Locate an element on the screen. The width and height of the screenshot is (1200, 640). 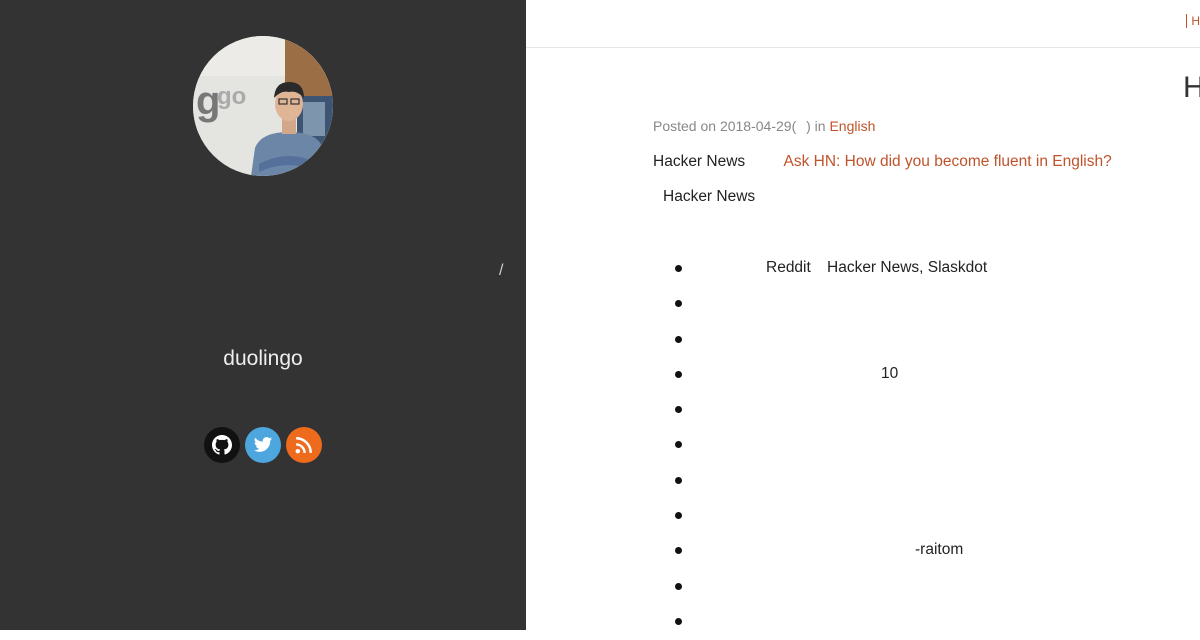
twitter-link is located at coordinates (263, 445).